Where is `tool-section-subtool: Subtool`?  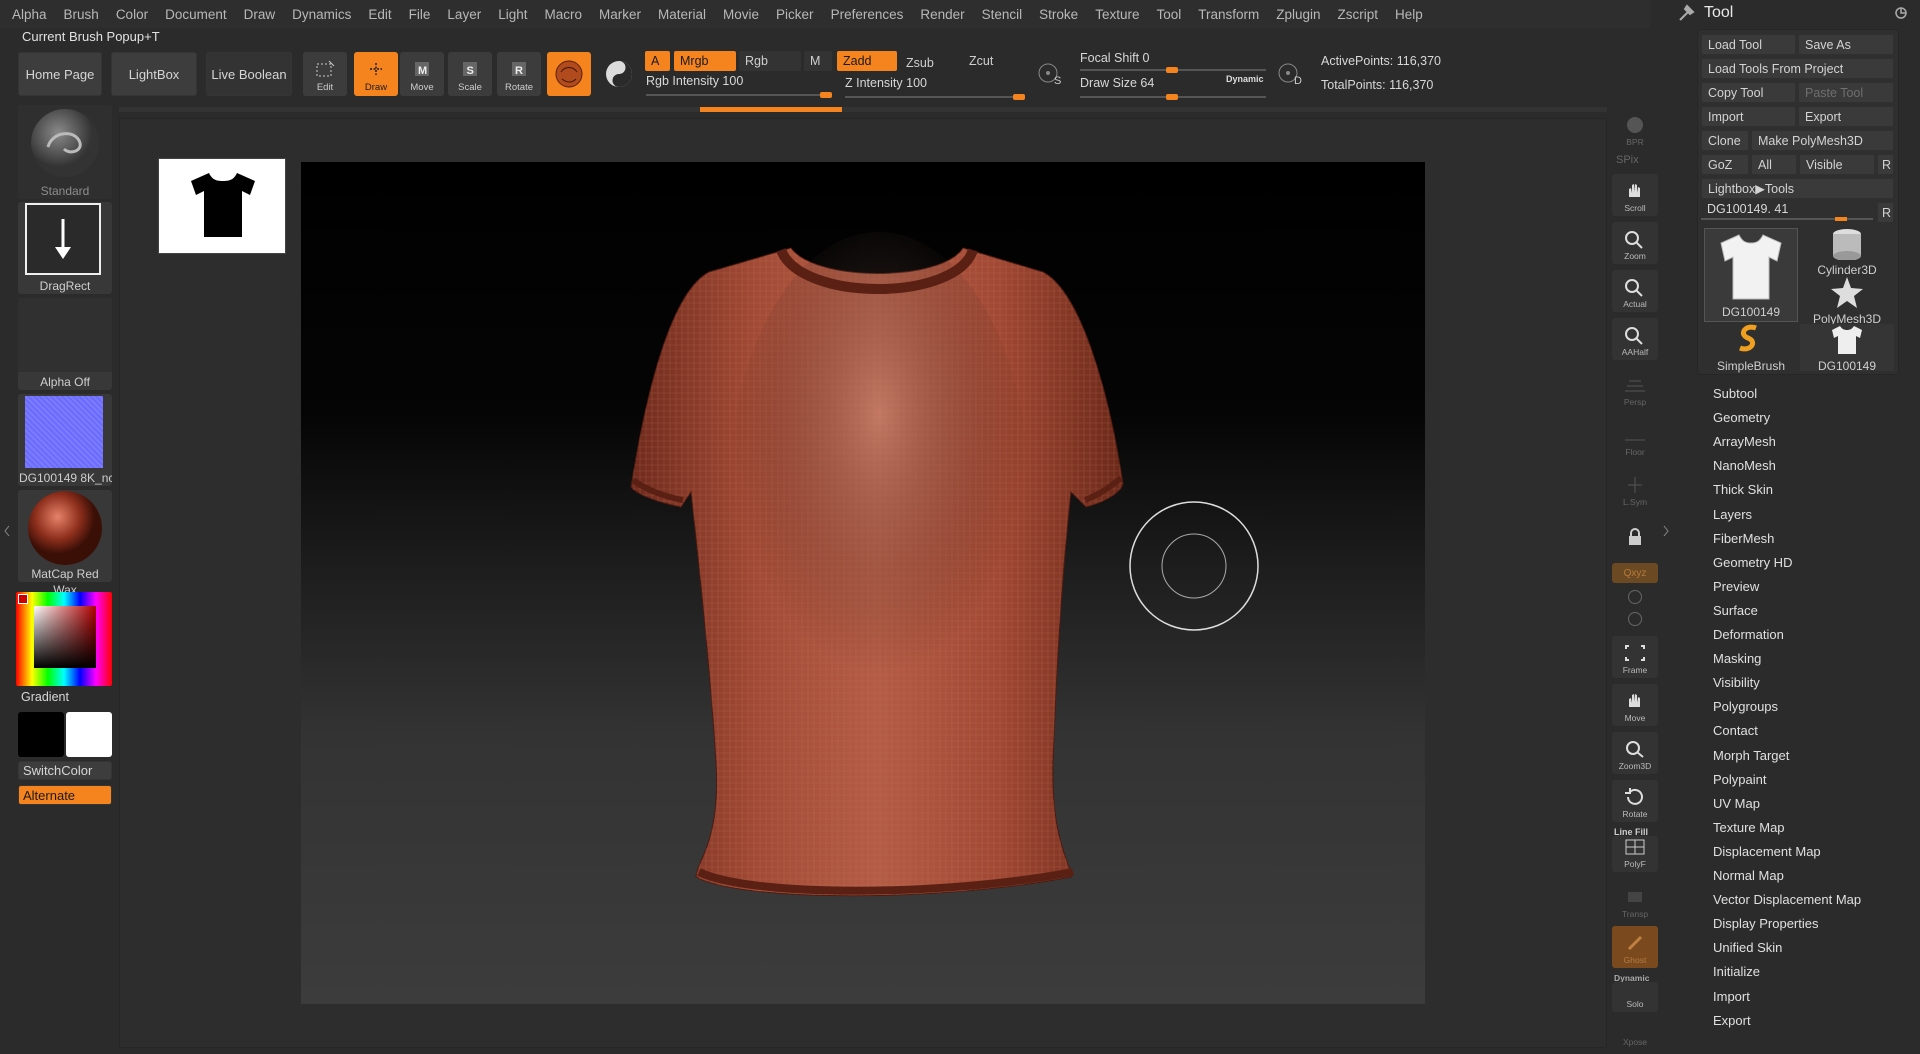
tool-section-subtool: Subtool is located at coordinates (1735, 393).